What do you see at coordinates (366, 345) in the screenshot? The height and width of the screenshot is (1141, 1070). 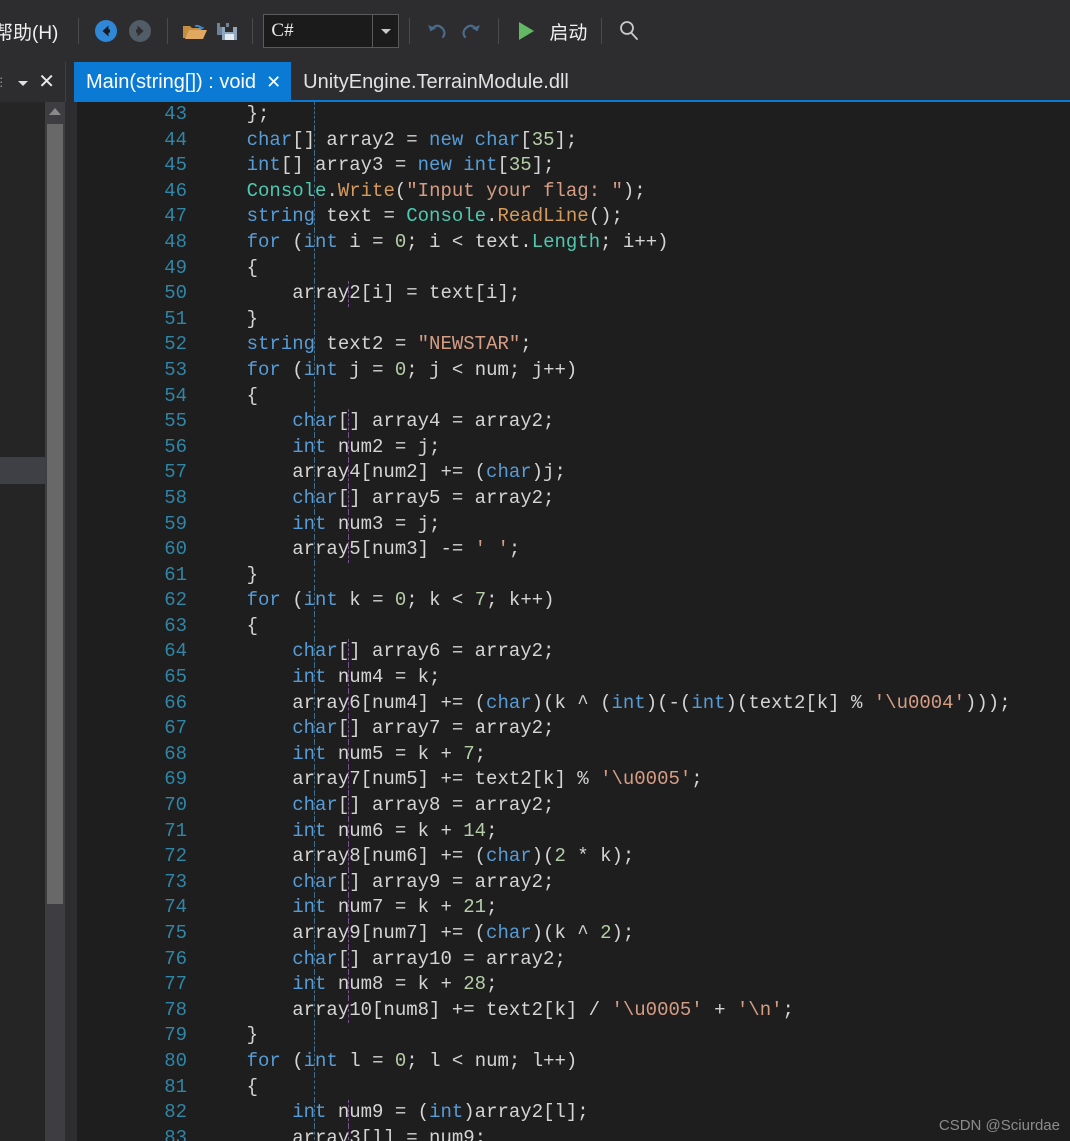 I see `line-text: string text2 = "NEWSTAR";` at bounding box center [366, 345].